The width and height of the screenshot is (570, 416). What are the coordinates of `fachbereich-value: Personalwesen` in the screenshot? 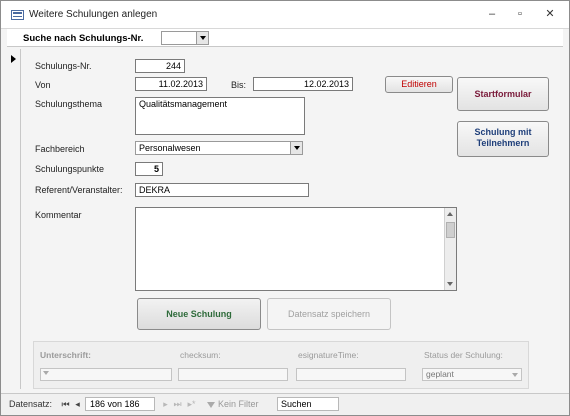 It's located at (170, 148).